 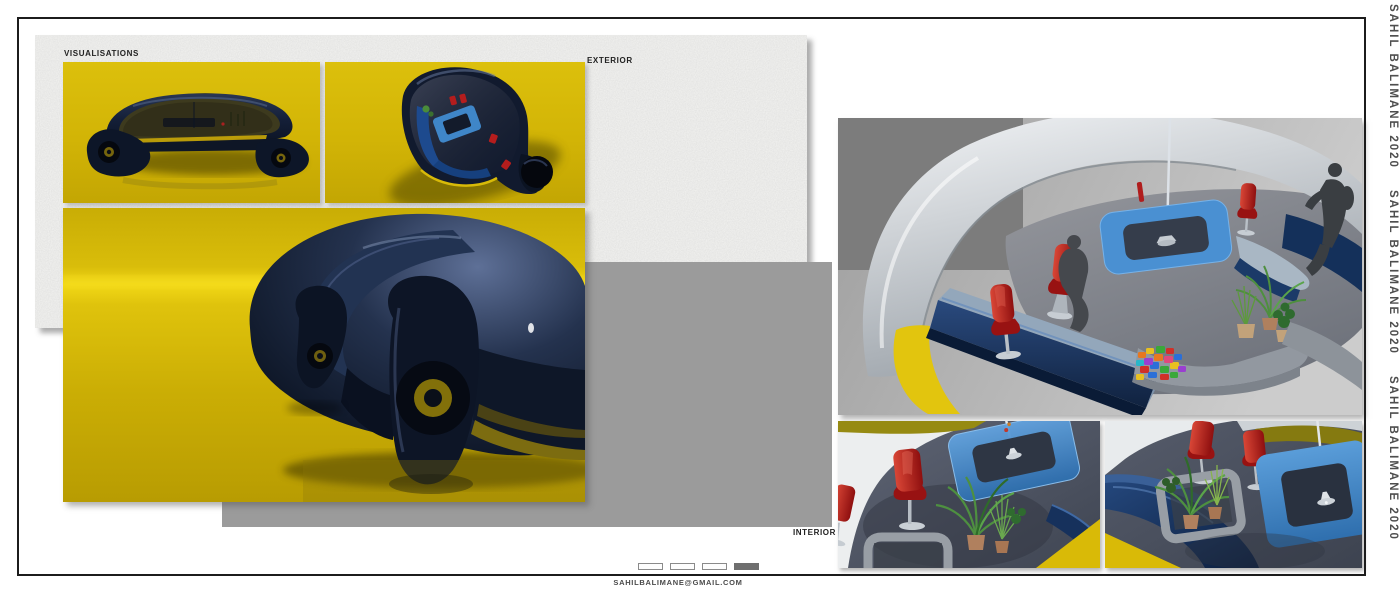 What do you see at coordinates (964, 458) in the screenshot?
I see `interior-detail-left-image` at bounding box center [964, 458].